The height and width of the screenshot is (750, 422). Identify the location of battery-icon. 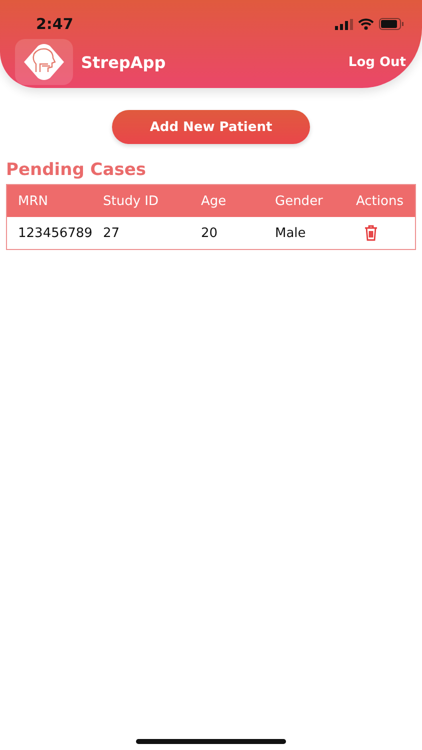
(391, 24).